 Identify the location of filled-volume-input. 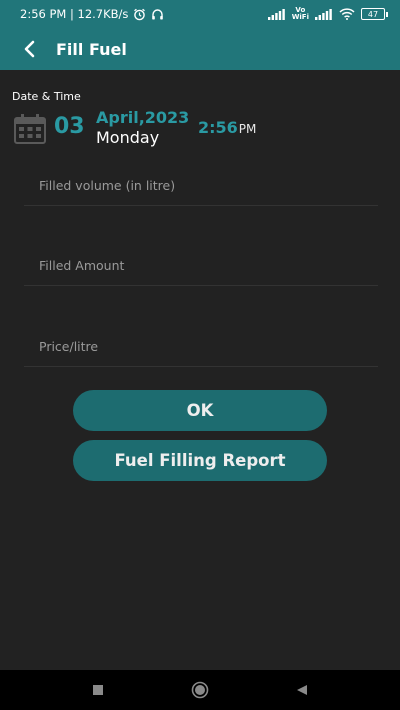
(201, 185).